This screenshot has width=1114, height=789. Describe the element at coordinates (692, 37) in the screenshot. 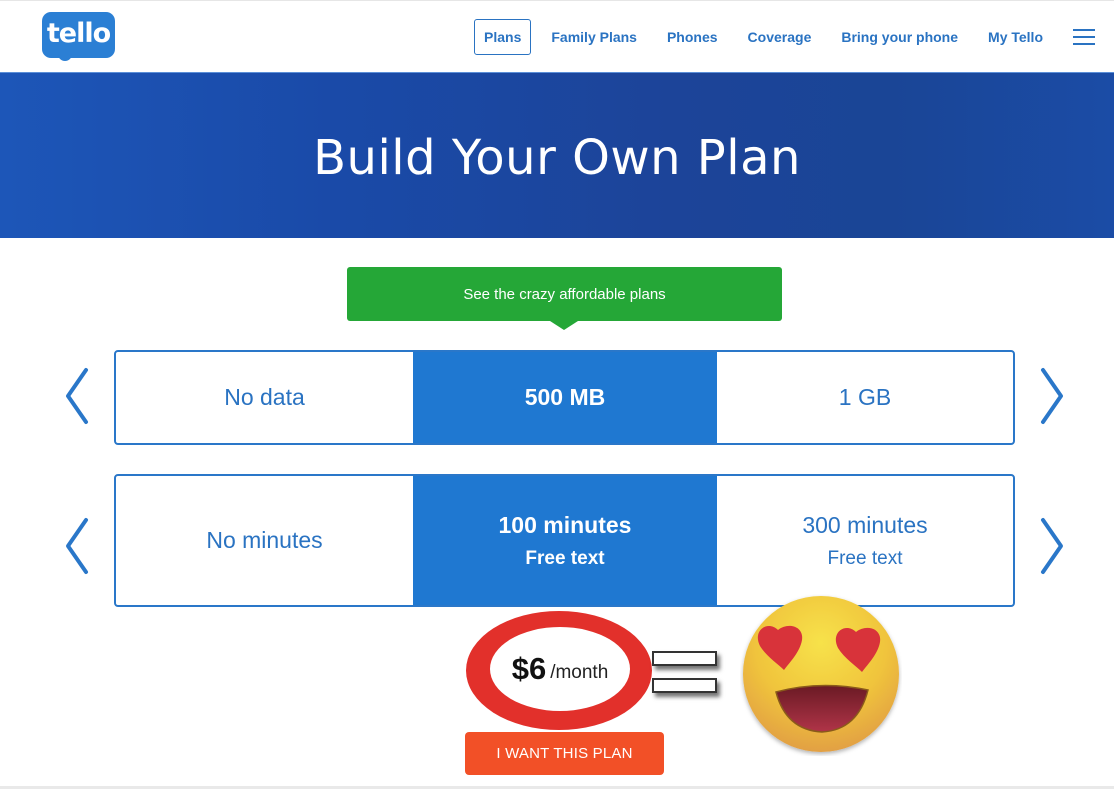

I see `nav-phones: Phones` at that location.